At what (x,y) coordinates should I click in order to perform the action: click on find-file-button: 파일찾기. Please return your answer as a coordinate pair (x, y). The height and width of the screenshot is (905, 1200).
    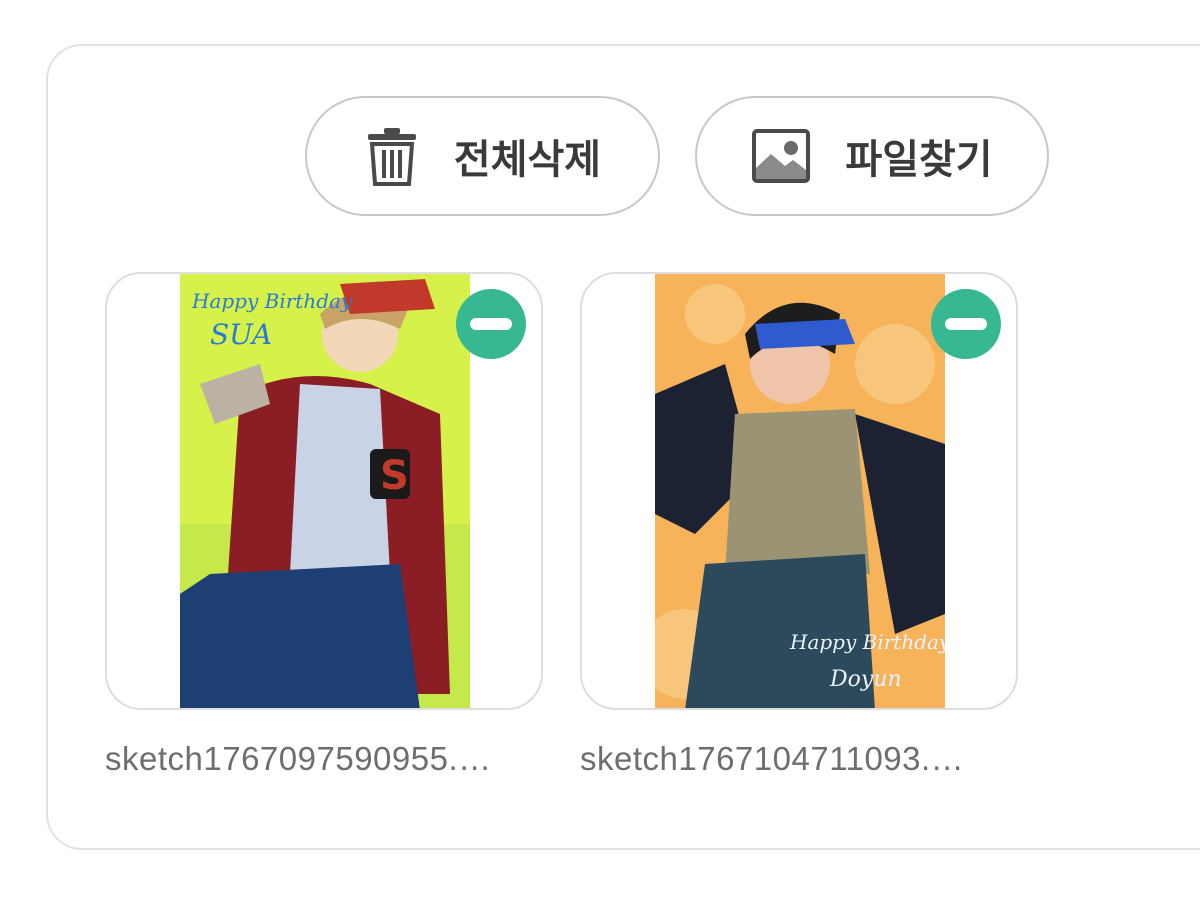
    Looking at the image, I should click on (872, 156).